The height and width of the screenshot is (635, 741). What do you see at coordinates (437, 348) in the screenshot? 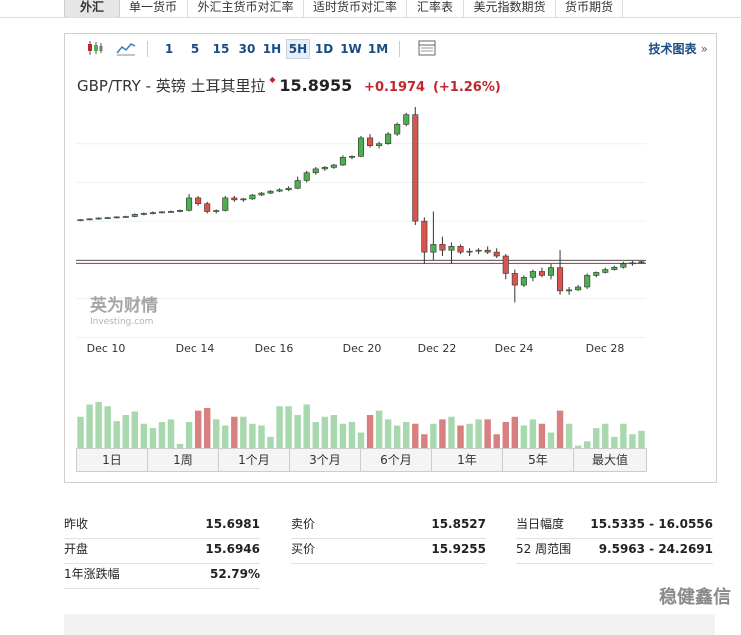
I see `x-tick-label: Dec 22` at bounding box center [437, 348].